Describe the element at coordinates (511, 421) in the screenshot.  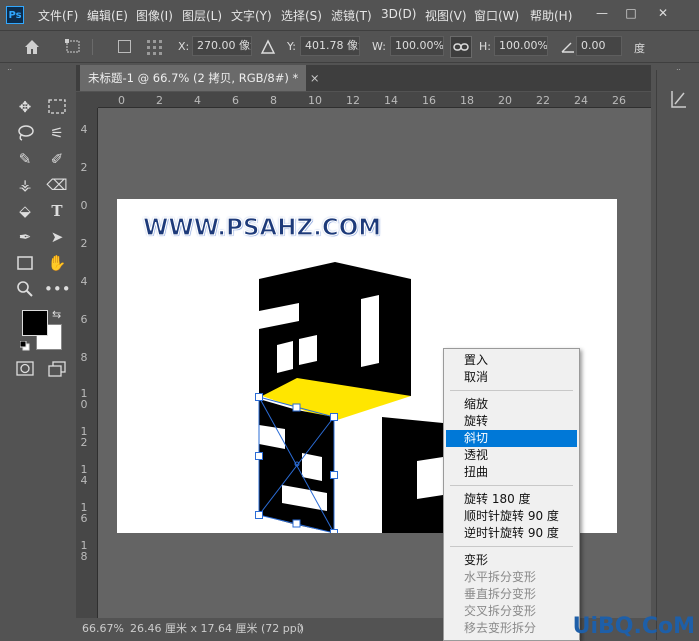
I see `ctx-rotate: 旋转` at that location.